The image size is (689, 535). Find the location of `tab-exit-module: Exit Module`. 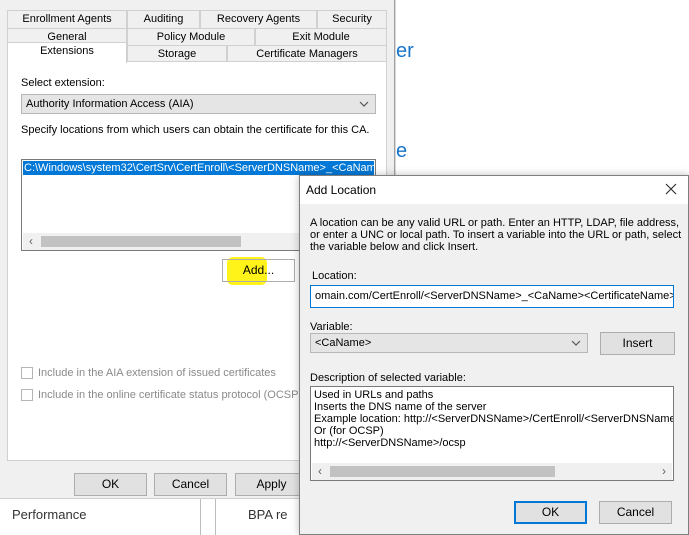

tab-exit-module: Exit Module is located at coordinates (321, 37).